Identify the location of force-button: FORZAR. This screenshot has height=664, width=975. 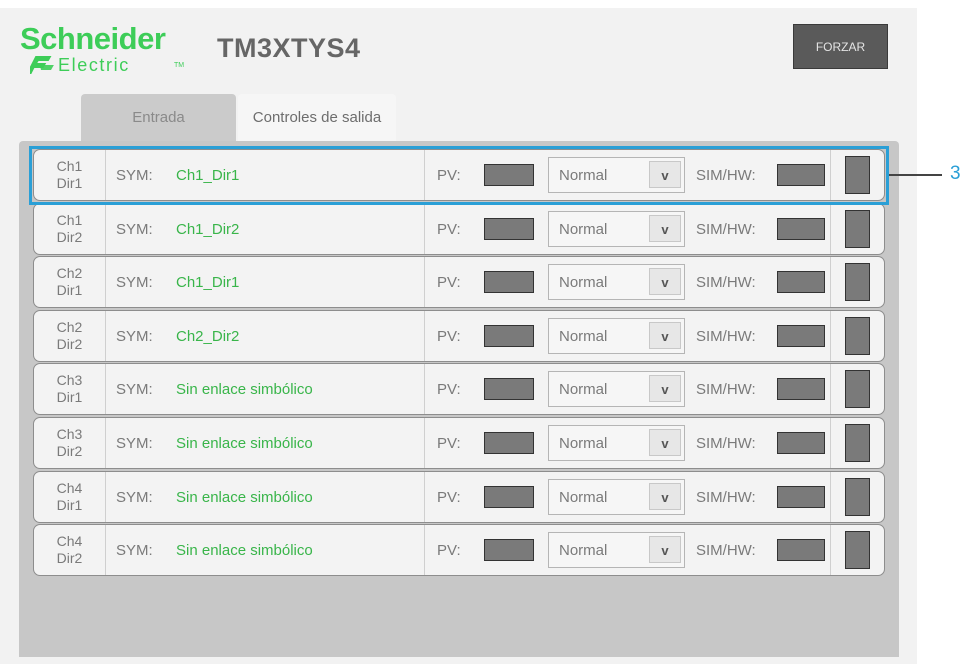
(840, 46).